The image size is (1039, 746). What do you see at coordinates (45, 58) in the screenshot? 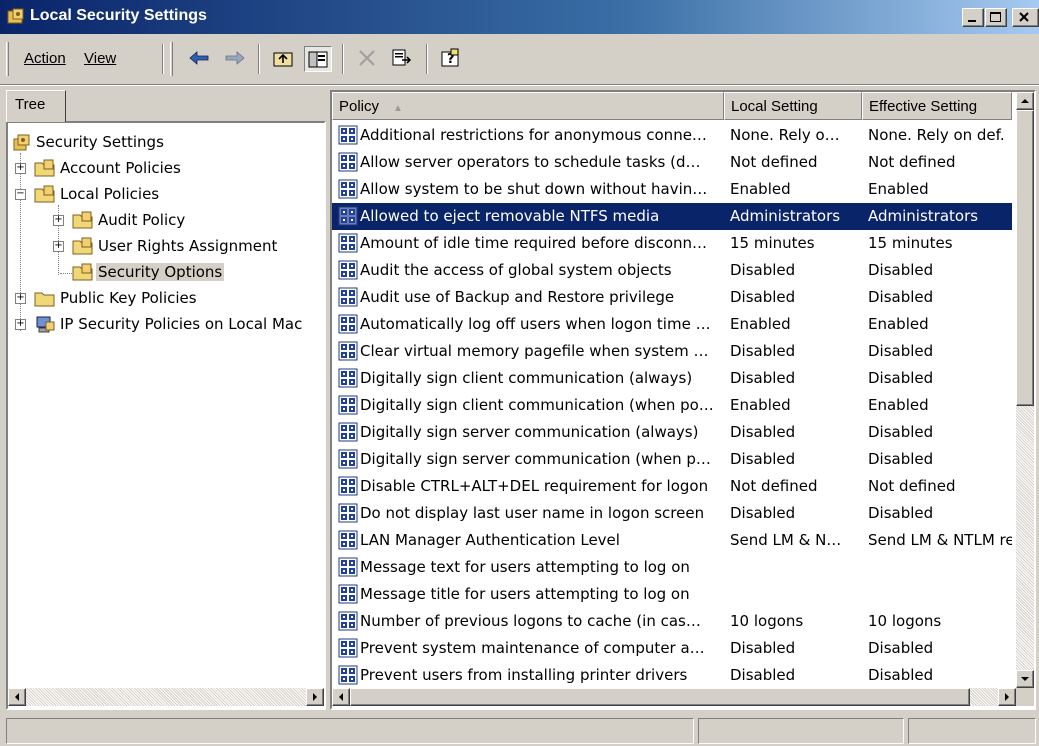
I see `menu-action: Action` at bounding box center [45, 58].